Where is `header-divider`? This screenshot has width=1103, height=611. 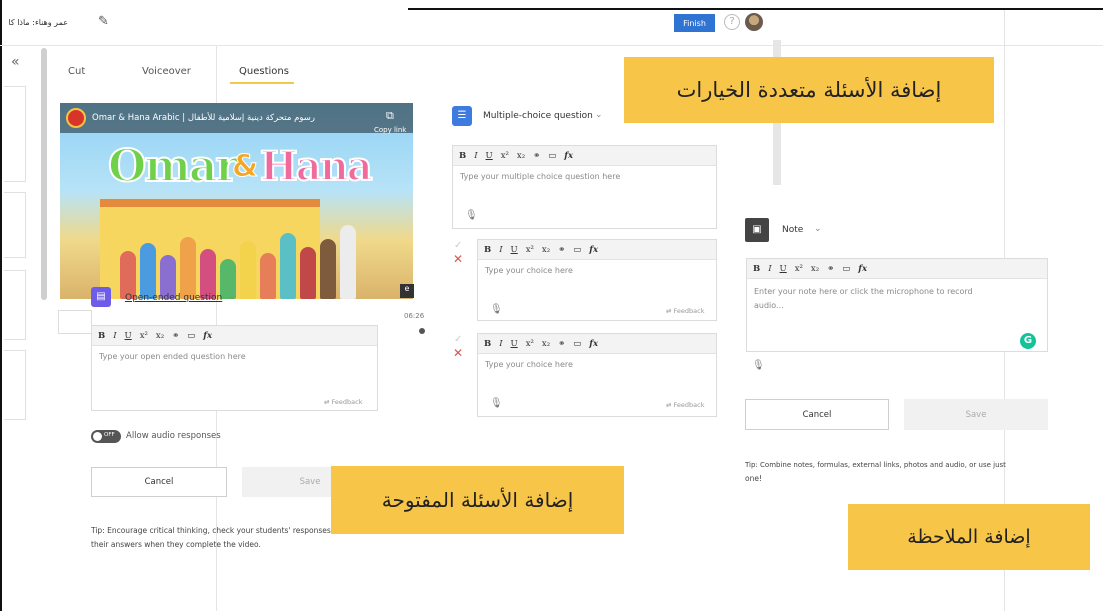
header-divider is located at coordinates (551, 45).